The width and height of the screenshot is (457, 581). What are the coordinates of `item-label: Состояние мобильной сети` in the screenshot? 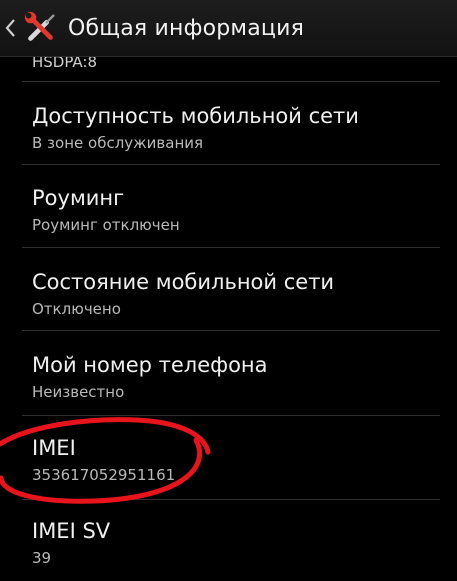 It's located at (183, 282).